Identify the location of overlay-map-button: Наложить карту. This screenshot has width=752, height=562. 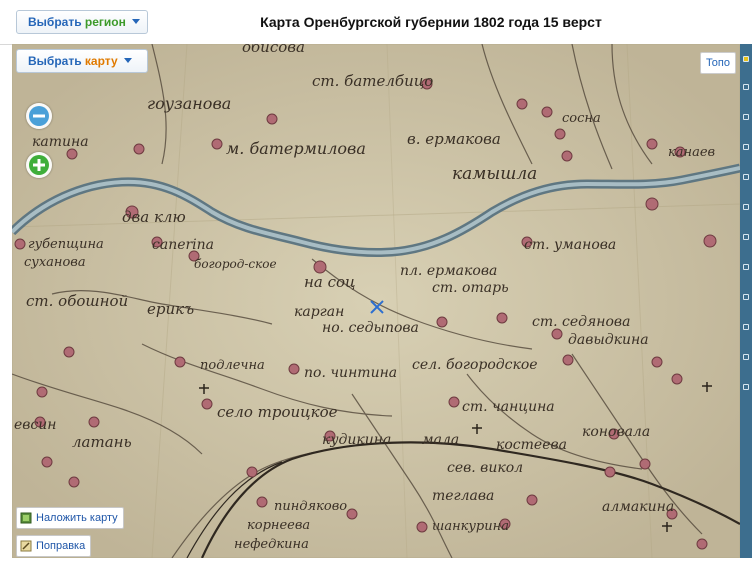
(70, 518).